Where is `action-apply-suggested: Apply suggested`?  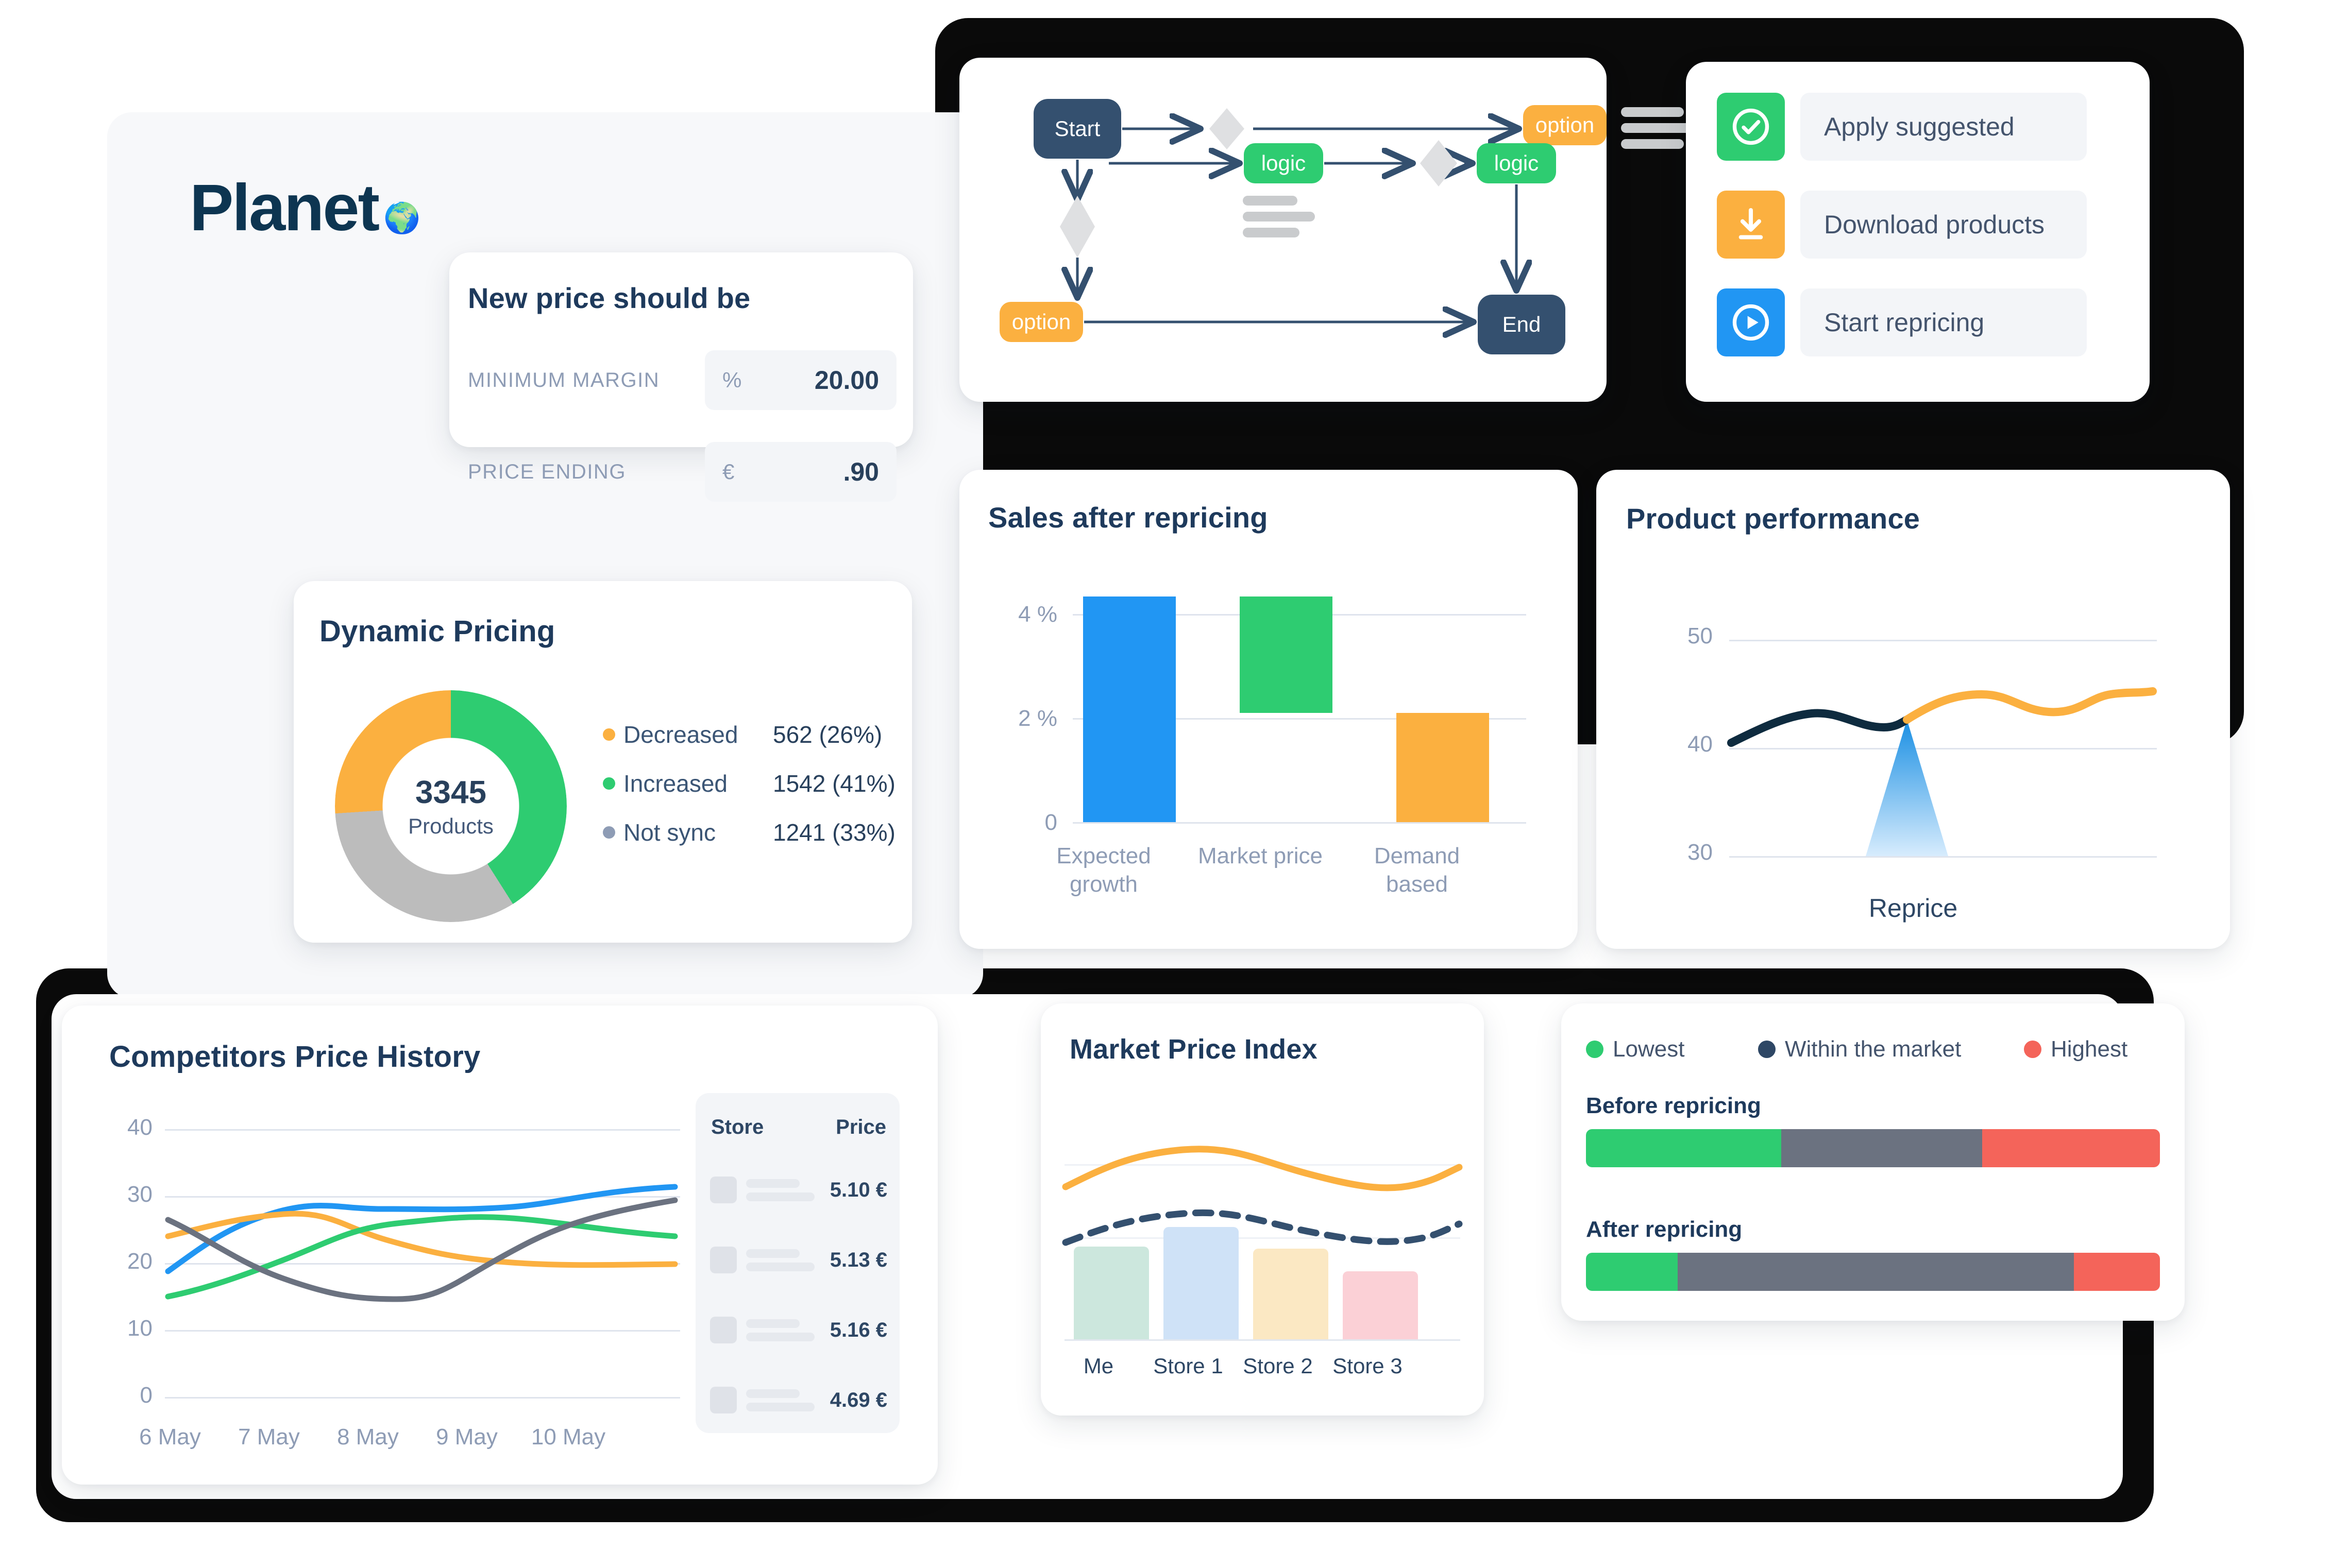
action-apply-suggested: Apply suggested is located at coordinates (1902, 127).